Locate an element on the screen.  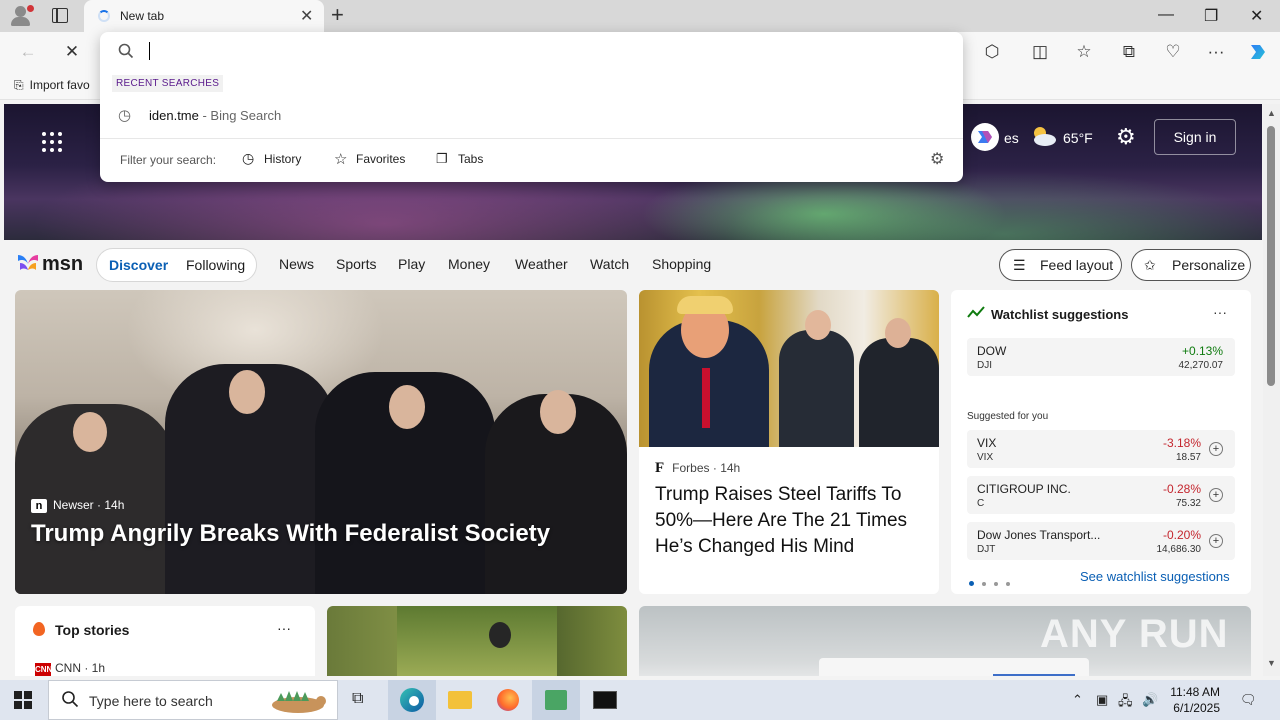
new-tab-button: + is located at coordinates (337, 15).